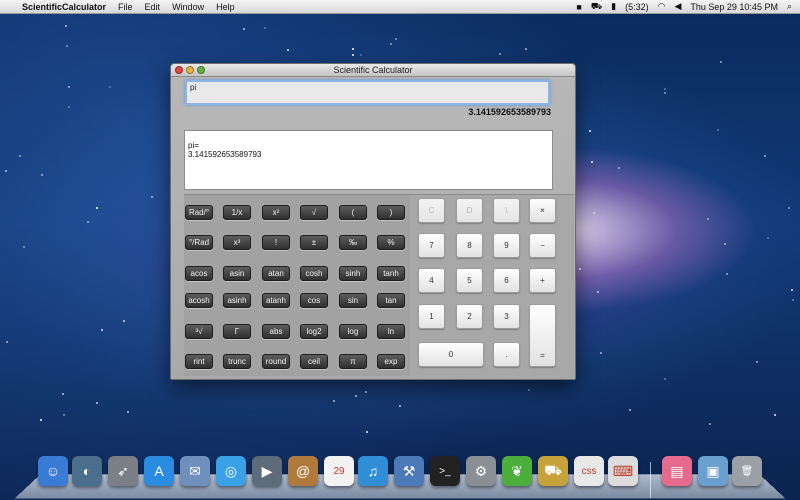 Image resolution: width=800 pixels, height=500 pixels. What do you see at coordinates (637, 7) in the screenshot?
I see `battery-time: (5:32)` at bounding box center [637, 7].